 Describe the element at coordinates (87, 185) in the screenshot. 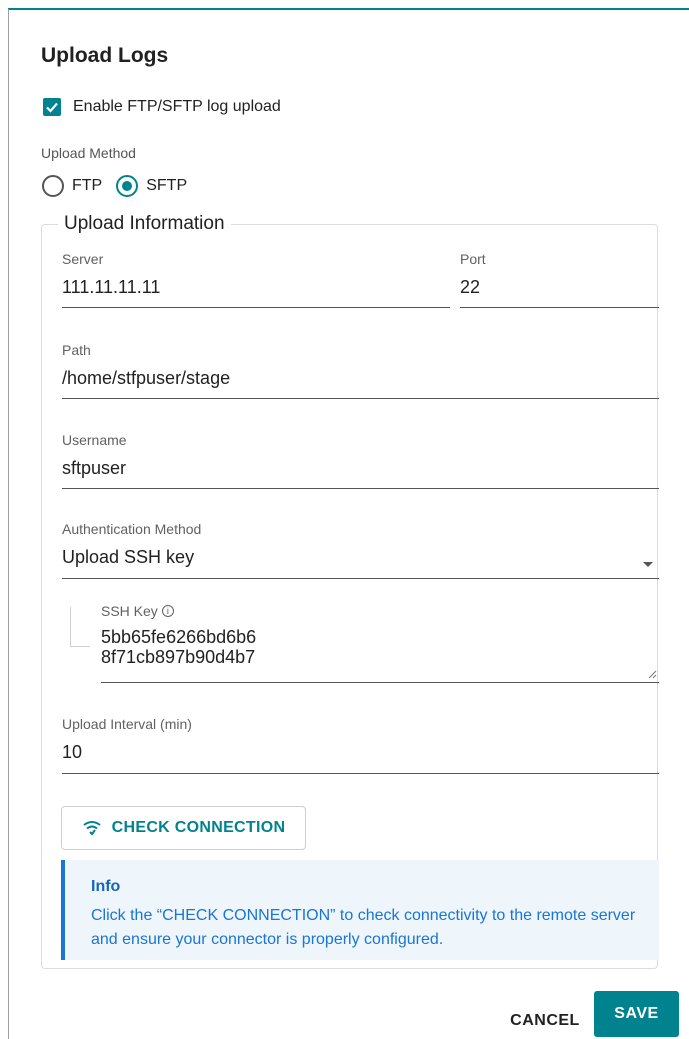

I see `radio-ftp-label: FTP` at that location.